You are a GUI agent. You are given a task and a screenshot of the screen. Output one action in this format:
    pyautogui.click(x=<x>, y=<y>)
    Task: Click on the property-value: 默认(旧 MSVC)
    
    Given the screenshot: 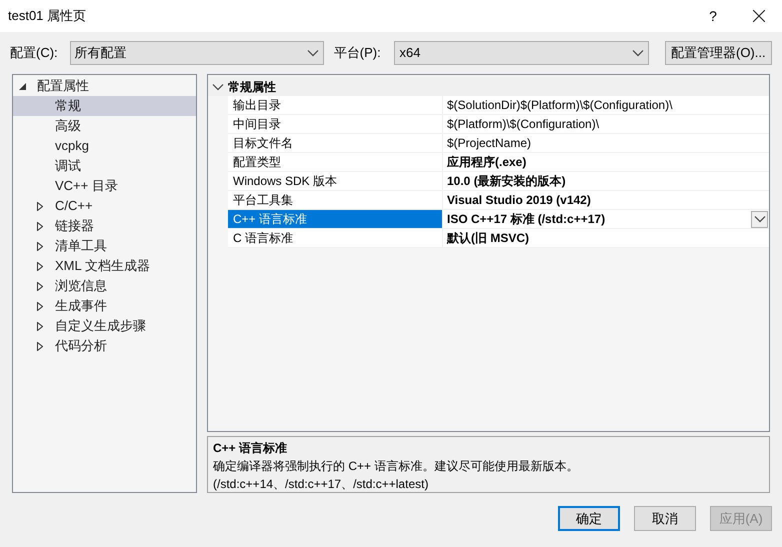 What is the action you would take?
    pyautogui.click(x=606, y=238)
    